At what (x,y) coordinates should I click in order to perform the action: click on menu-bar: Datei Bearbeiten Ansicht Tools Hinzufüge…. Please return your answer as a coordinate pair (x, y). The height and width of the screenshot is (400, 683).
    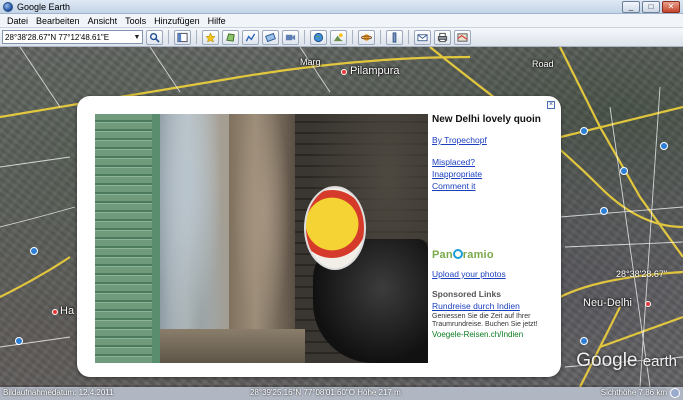
    Looking at the image, I should click on (341, 21).